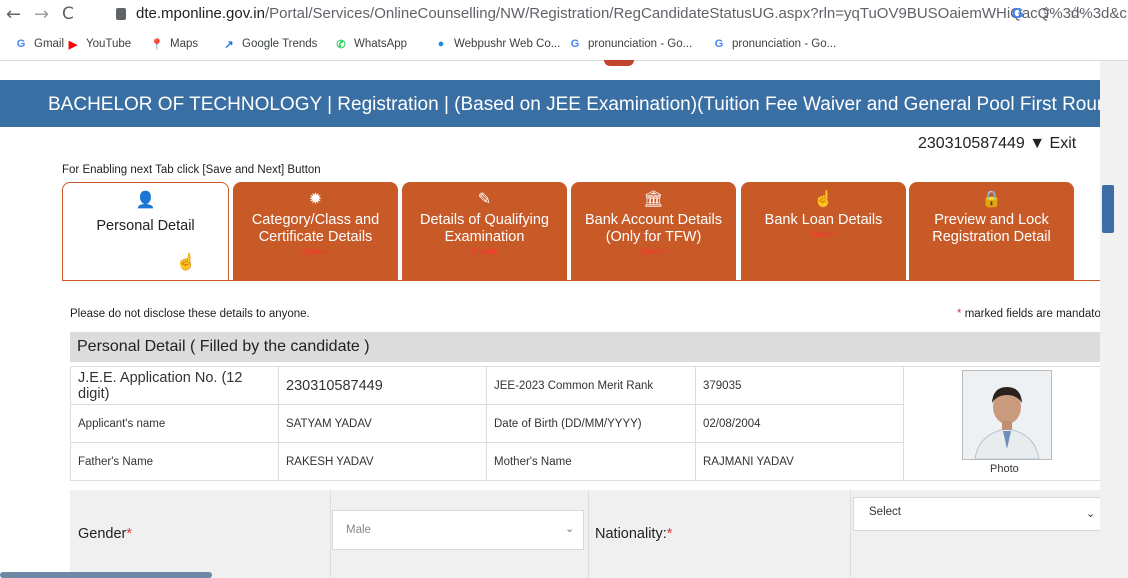 The image size is (1128, 578). I want to click on tab-lock-user: 🔒 Preview and Lock Registration Detail, so click(991, 231).